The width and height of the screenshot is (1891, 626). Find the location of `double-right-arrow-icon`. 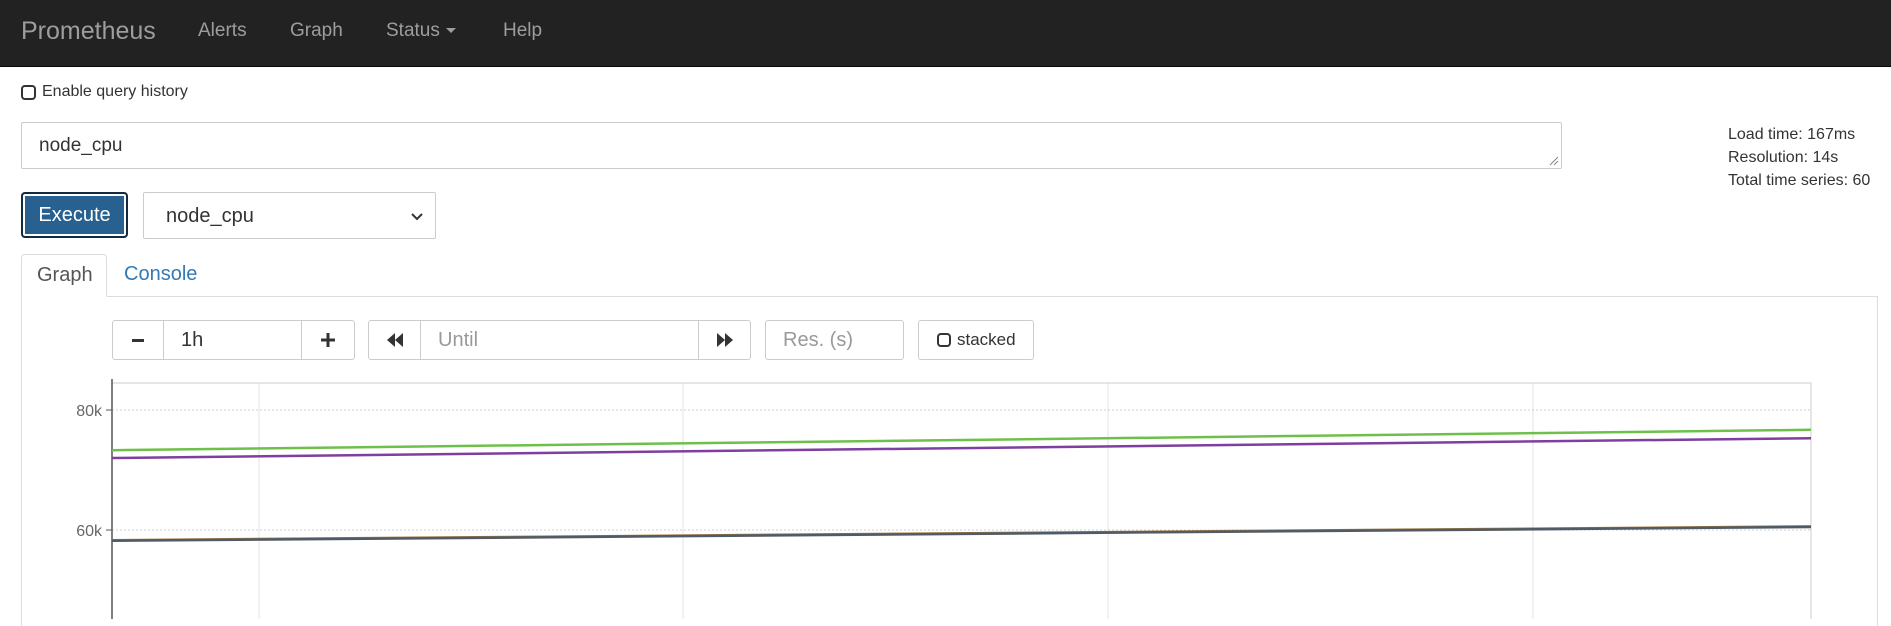

double-right-arrow-icon is located at coordinates (724, 340).